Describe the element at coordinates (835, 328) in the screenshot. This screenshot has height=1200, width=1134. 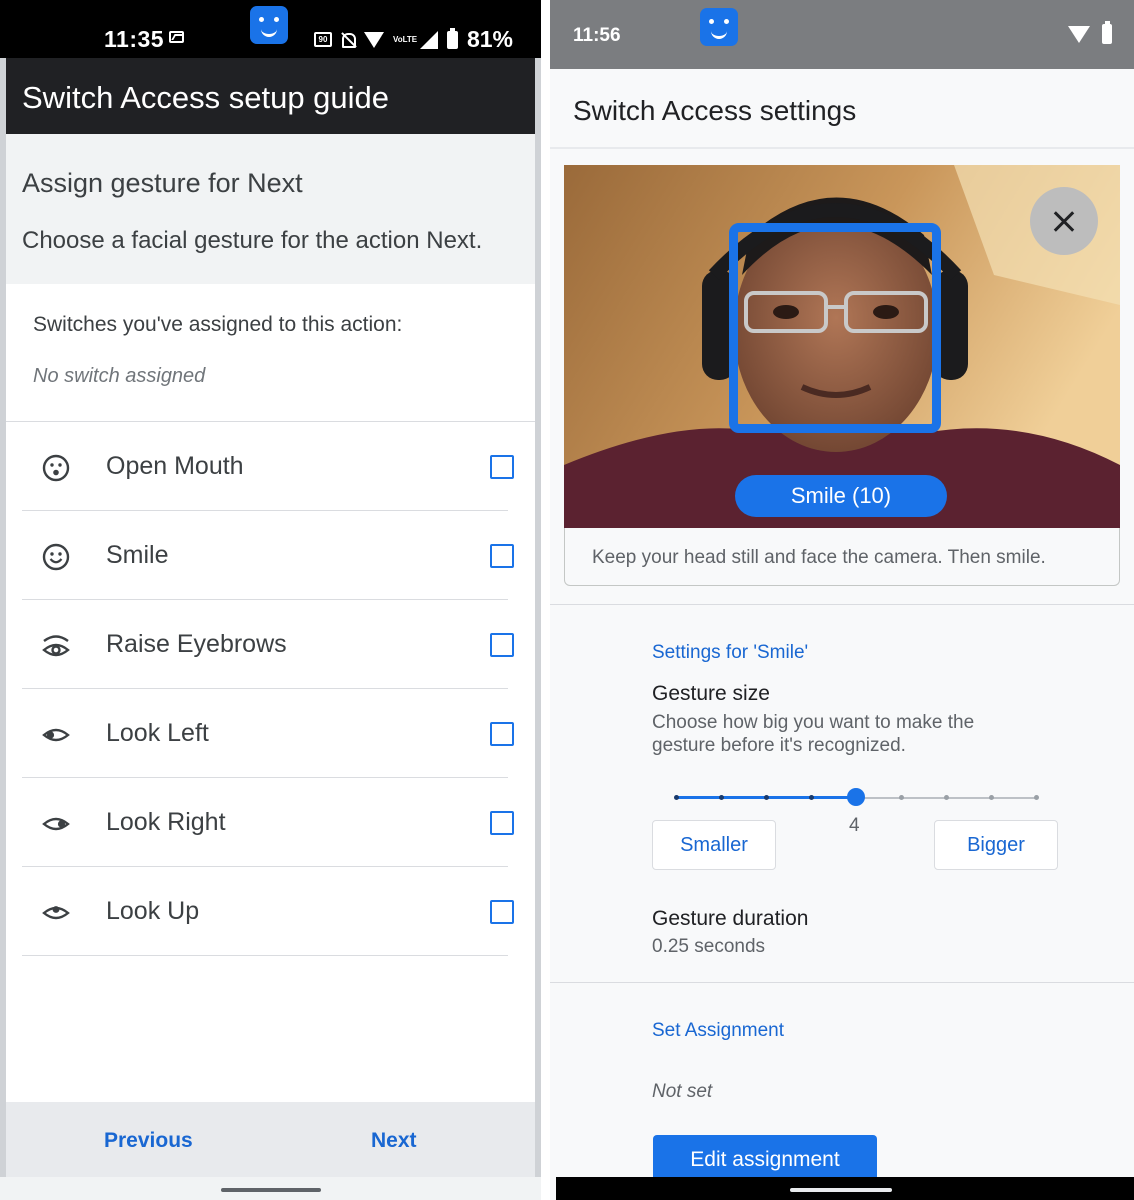
I see `face-detection-box` at that location.